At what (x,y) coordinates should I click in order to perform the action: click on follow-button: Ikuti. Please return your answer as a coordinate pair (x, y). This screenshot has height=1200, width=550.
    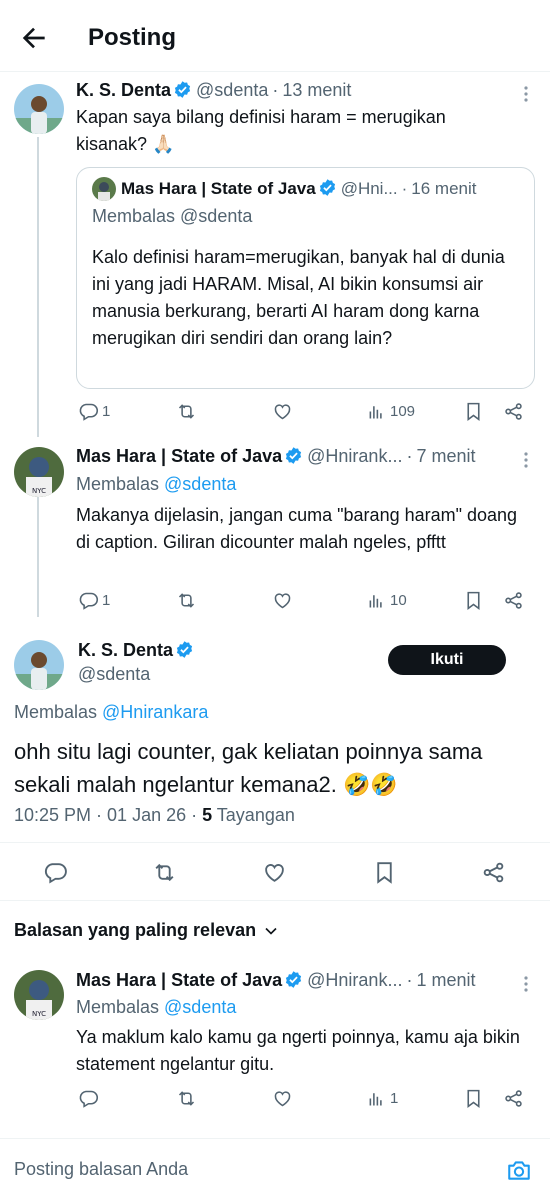
    Looking at the image, I should click on (447, 660).